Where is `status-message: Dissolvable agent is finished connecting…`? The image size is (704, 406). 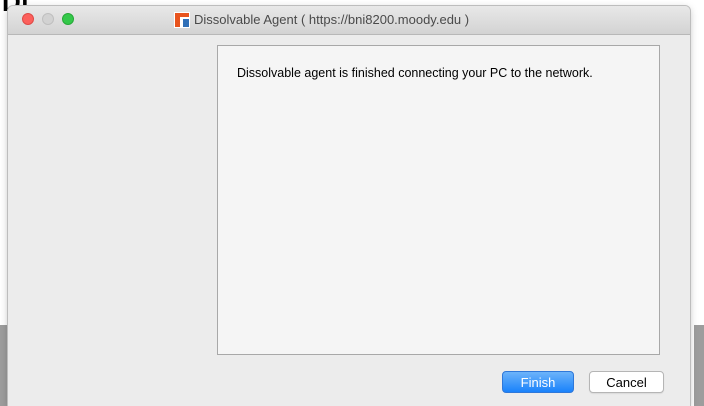
status-message: Dissolvable agent is finished connecting… is located at coordinates (415, 73).